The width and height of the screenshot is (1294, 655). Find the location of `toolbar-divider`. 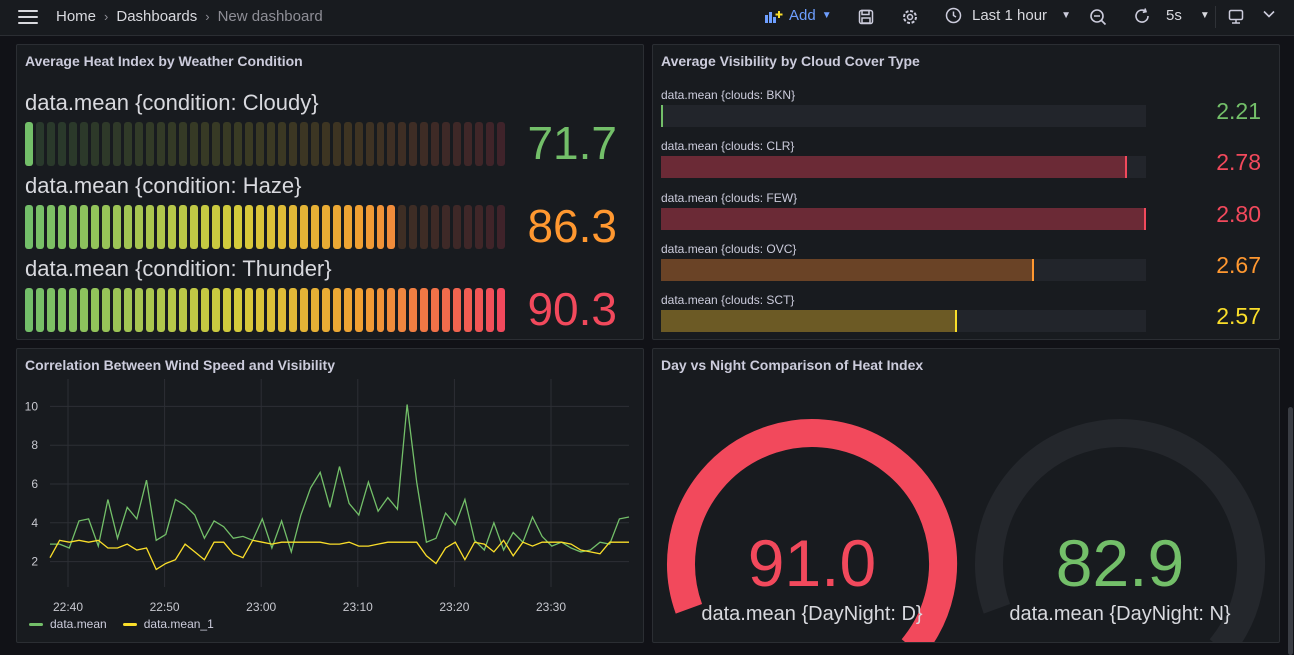

toolbar-divider is located at coordinates (1215, 17).